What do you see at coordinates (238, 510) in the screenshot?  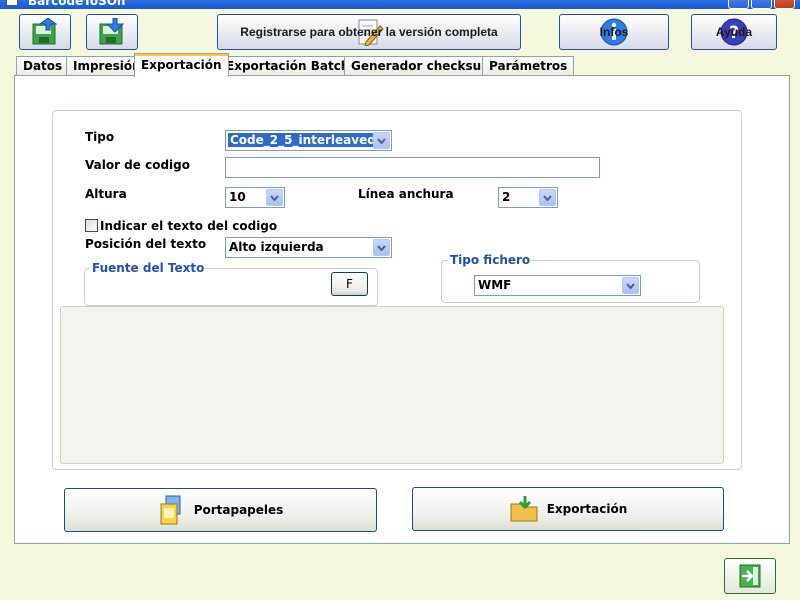 I see `clipboard-label: Portapapeles` at bounding box center [238, 510].